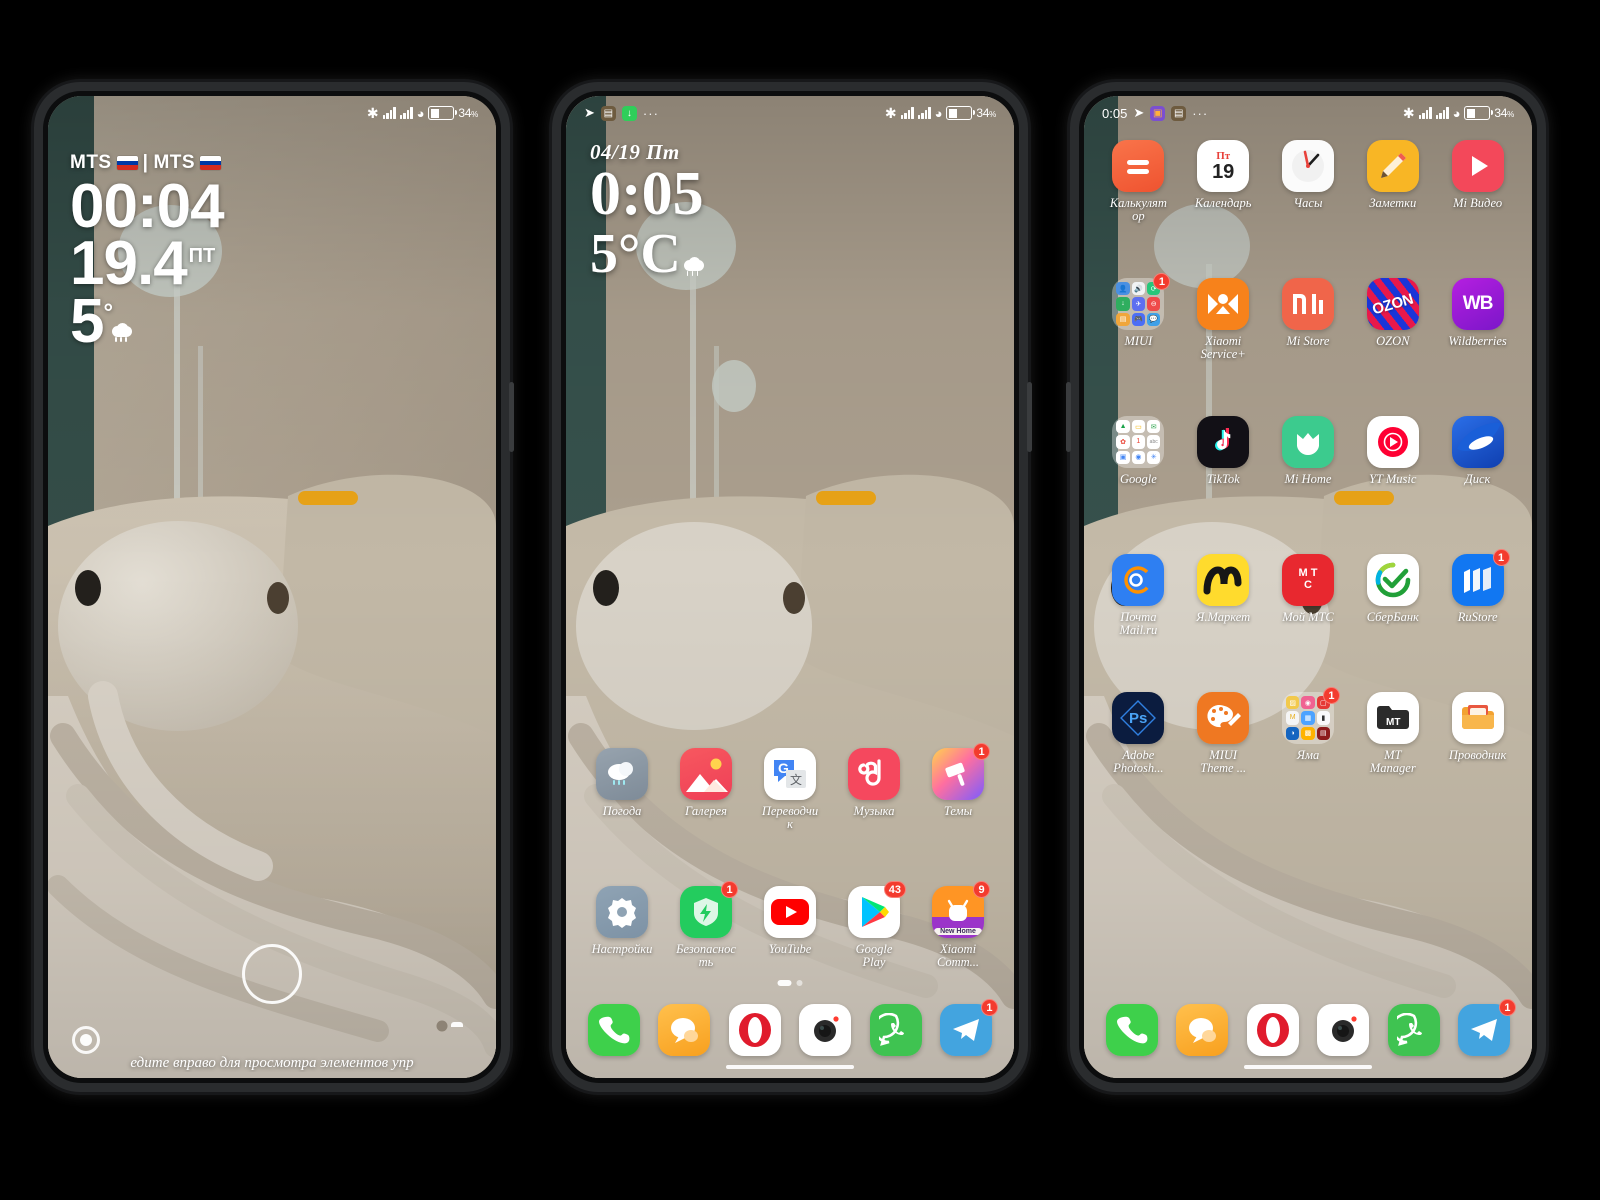  I want to click on xiaomi-community-icon: New Home 9, so click(961, 909).